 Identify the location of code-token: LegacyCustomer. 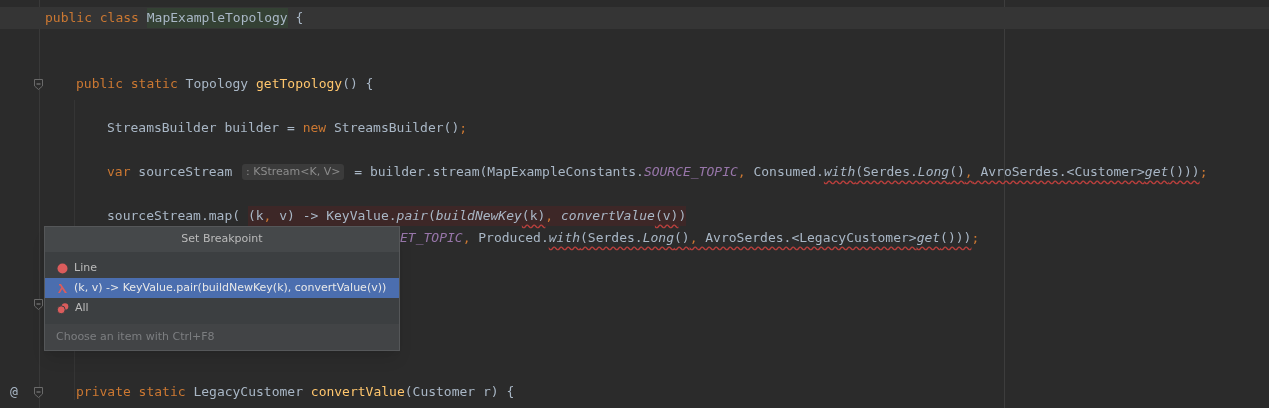
(248, 392).